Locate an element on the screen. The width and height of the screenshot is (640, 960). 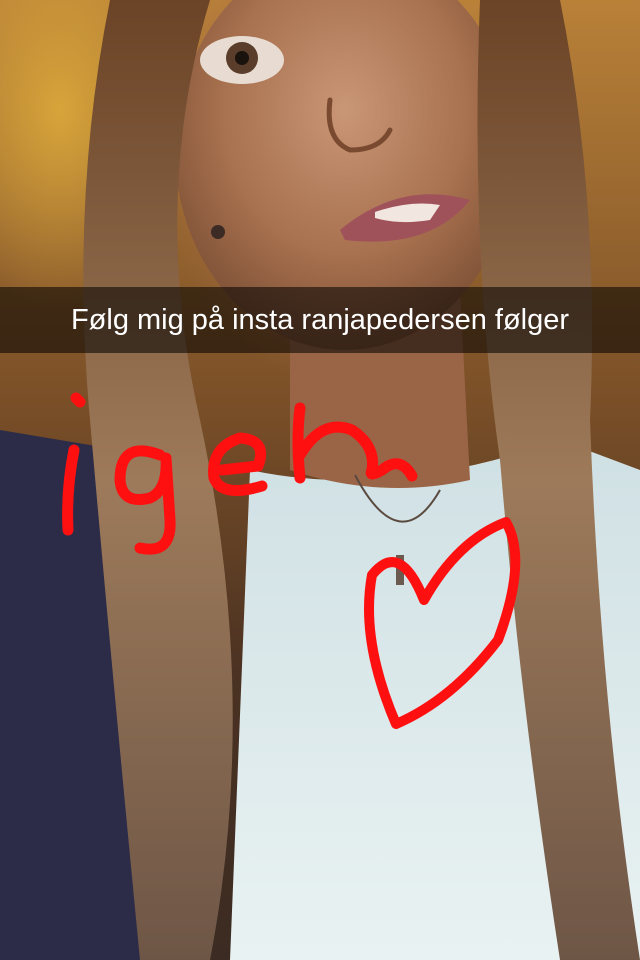
earring is located at coordinates (218, 232).